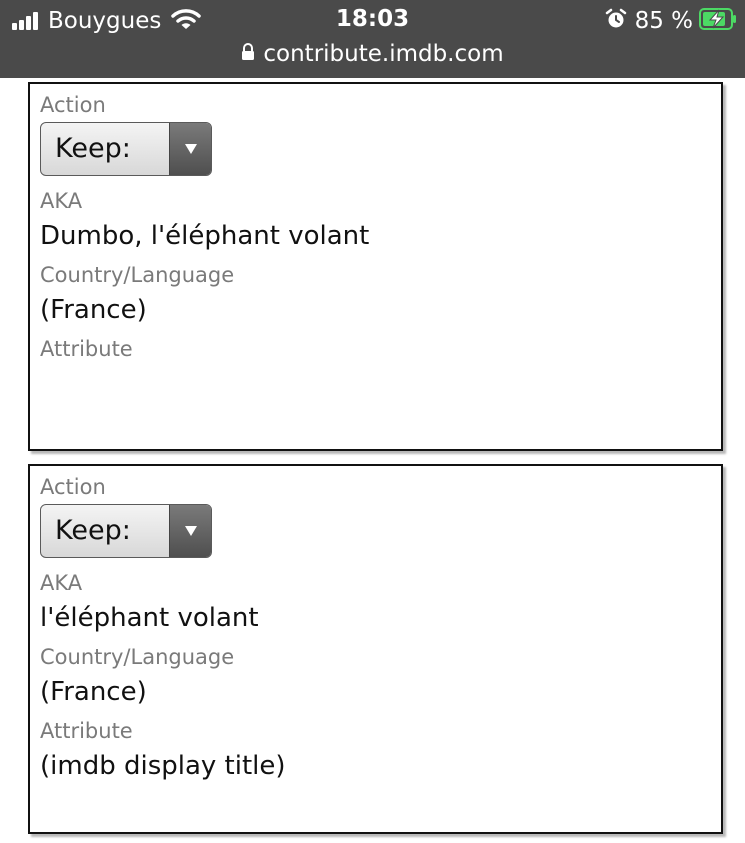 Image resolution: width=745 pixels, height=843 pixels. I want to click on attribute-value: (imdb display title), so click(163, 766).